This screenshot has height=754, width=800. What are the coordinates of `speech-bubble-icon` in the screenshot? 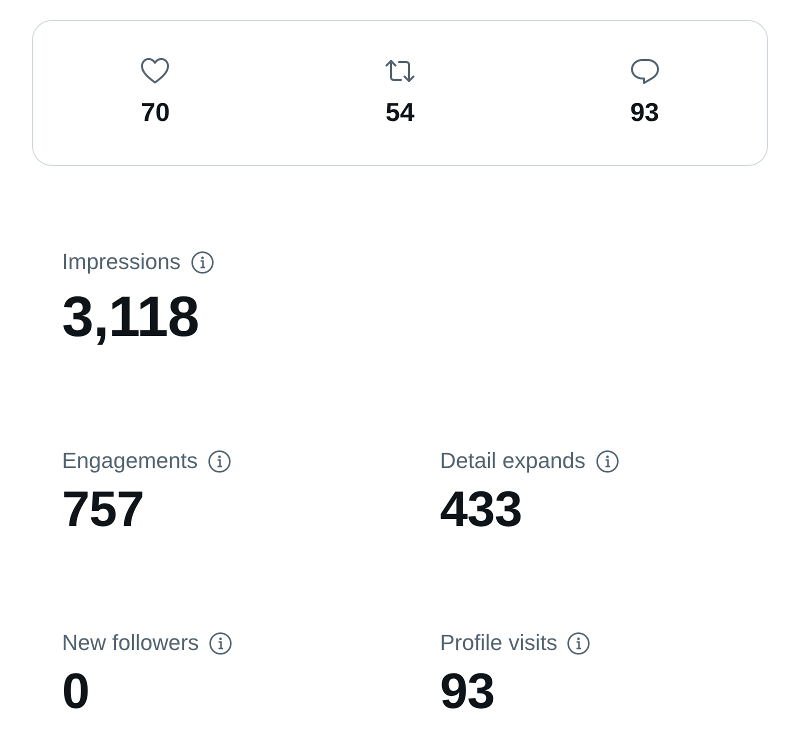 It's located at (645, 71).